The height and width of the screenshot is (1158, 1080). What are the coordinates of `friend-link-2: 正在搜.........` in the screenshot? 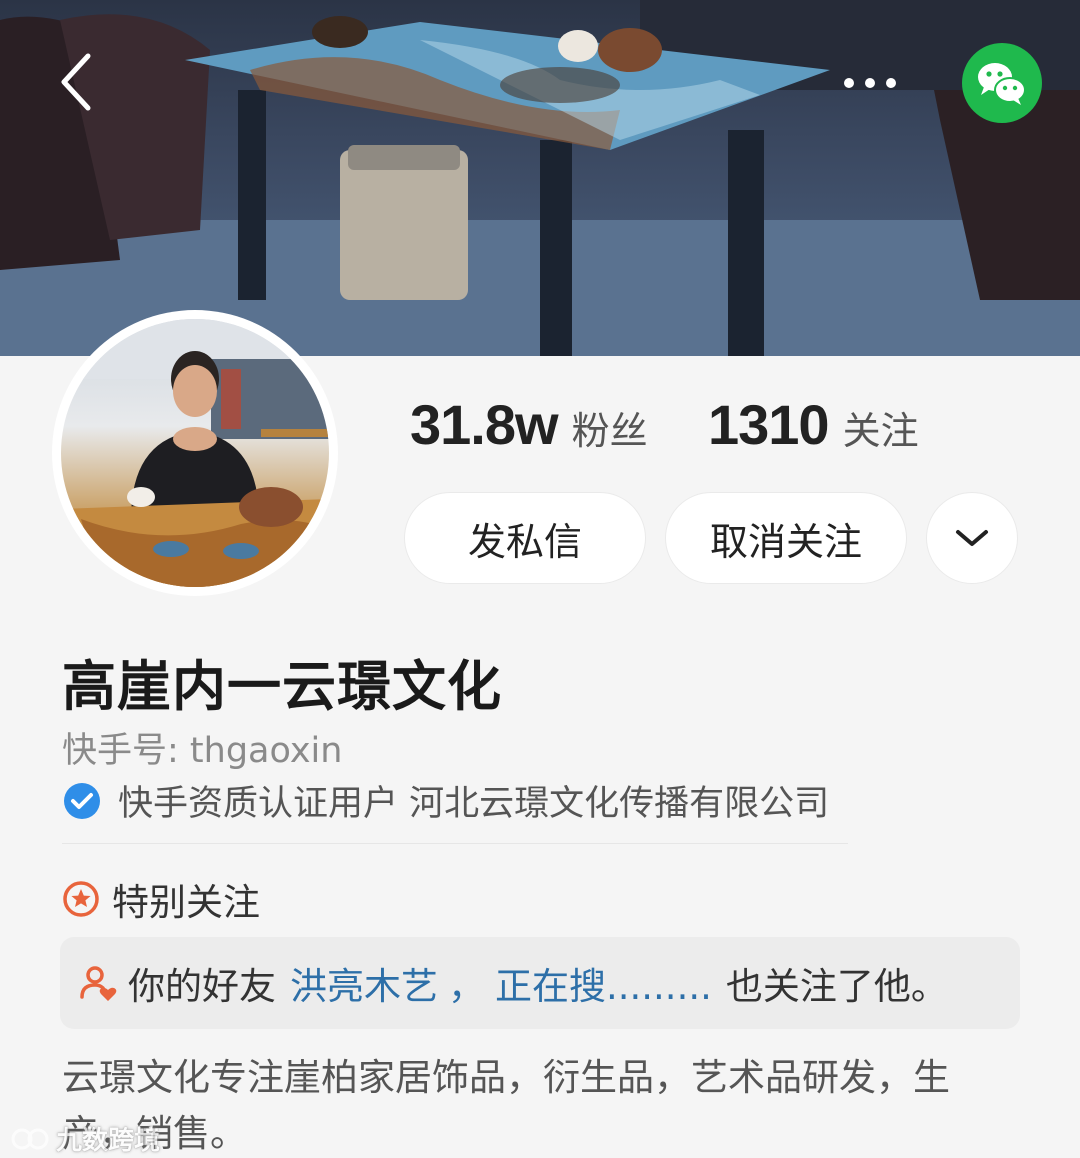 It's located at (603, 983).